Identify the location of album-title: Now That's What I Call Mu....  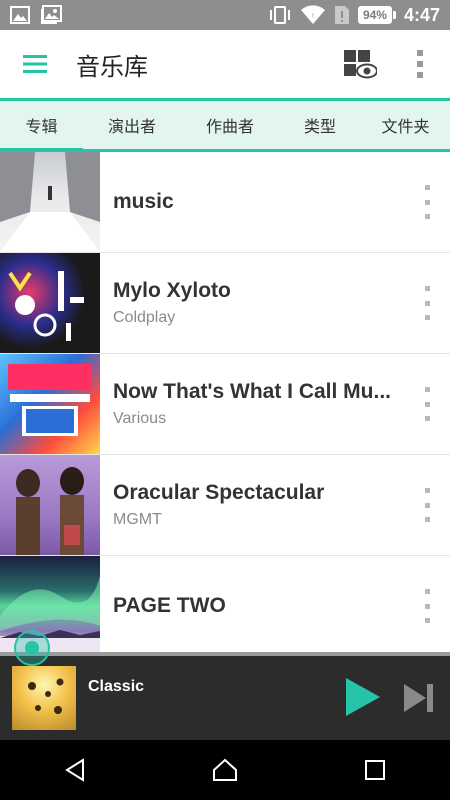
(252, 391).